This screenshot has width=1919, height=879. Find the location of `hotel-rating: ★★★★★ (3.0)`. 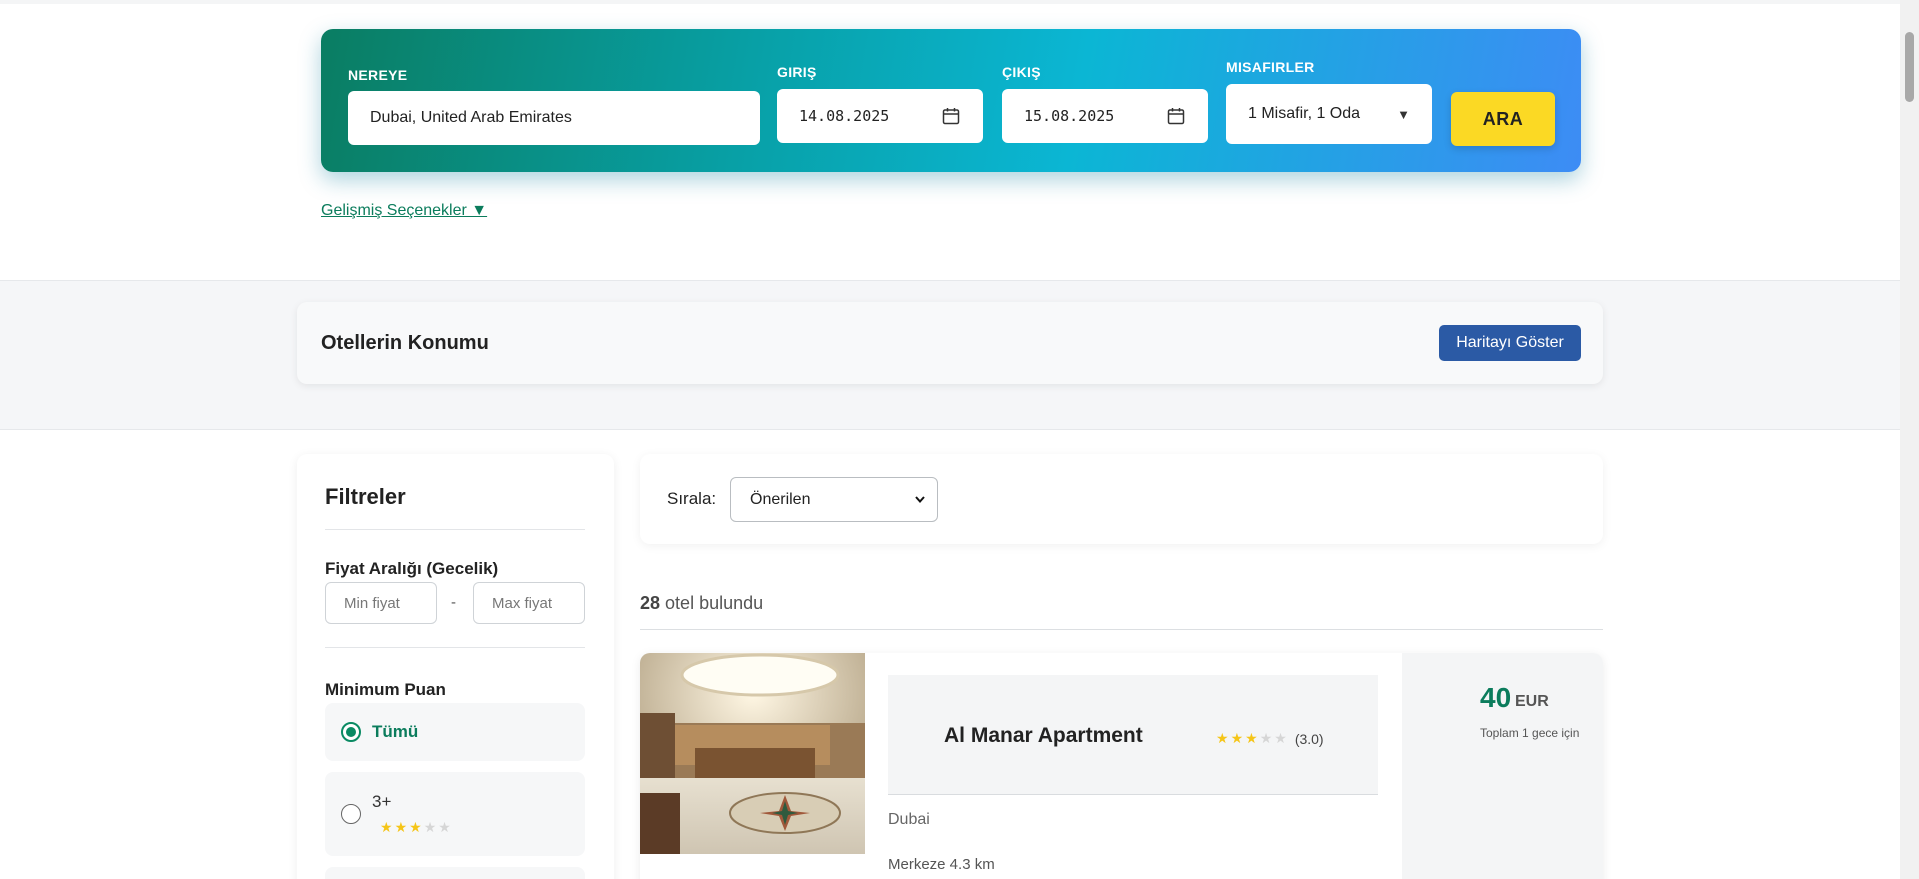

hotel-rating: ★★★★★ (3.0) is located at coordinates (1270, 738).